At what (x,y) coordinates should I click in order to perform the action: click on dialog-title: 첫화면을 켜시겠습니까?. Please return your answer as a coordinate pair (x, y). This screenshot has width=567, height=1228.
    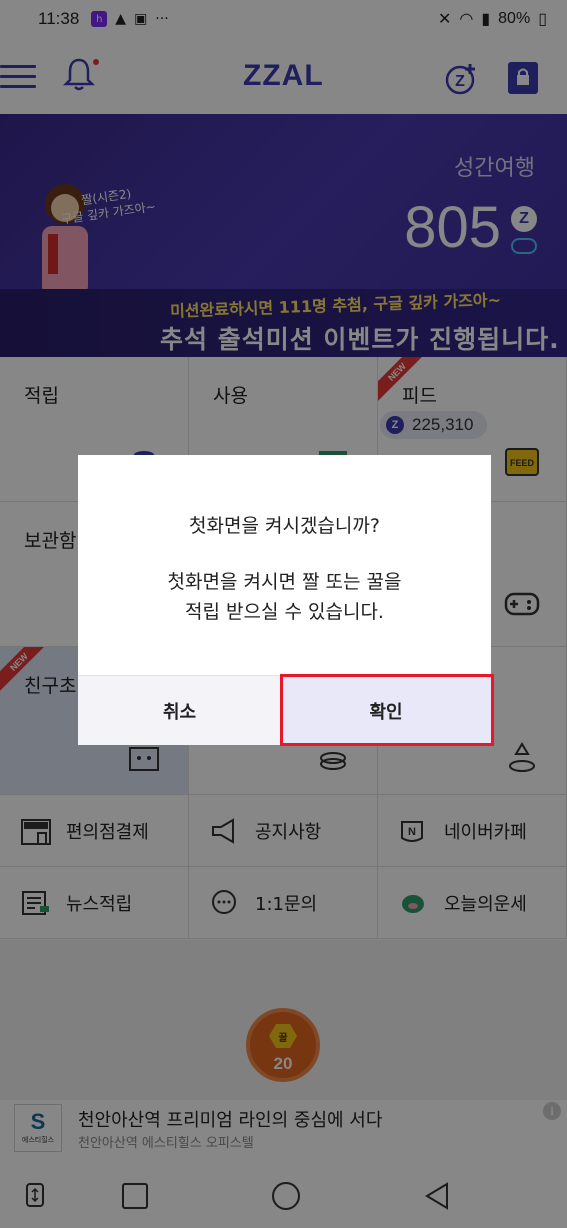
    Looking at the image, I should click on (284, 526).